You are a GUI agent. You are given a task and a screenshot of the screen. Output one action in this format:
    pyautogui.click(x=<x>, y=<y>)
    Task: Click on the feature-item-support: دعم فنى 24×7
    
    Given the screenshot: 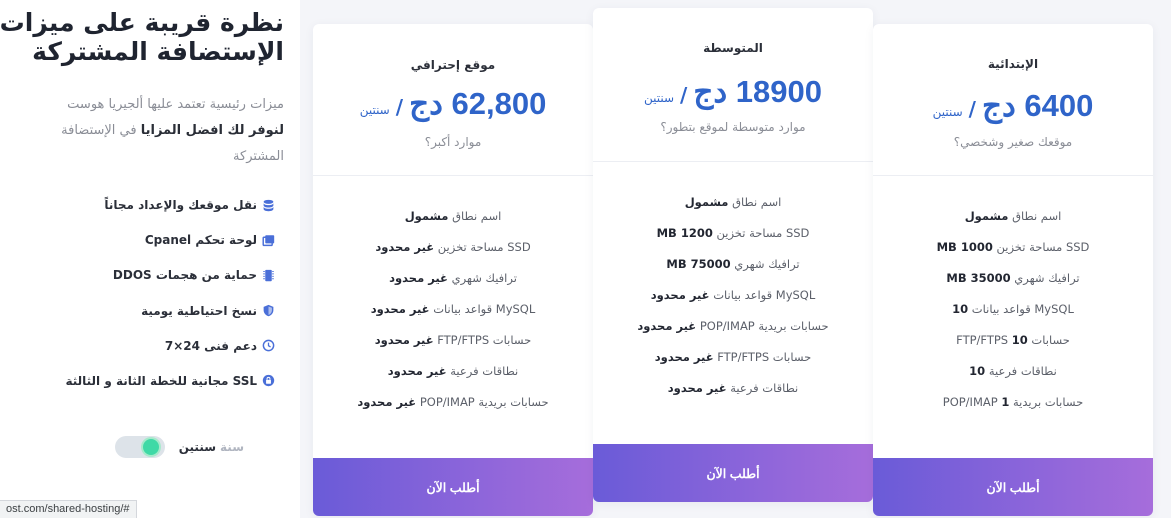 What is the action you would take?
    pyautogui.click(x=170, y=346)
    